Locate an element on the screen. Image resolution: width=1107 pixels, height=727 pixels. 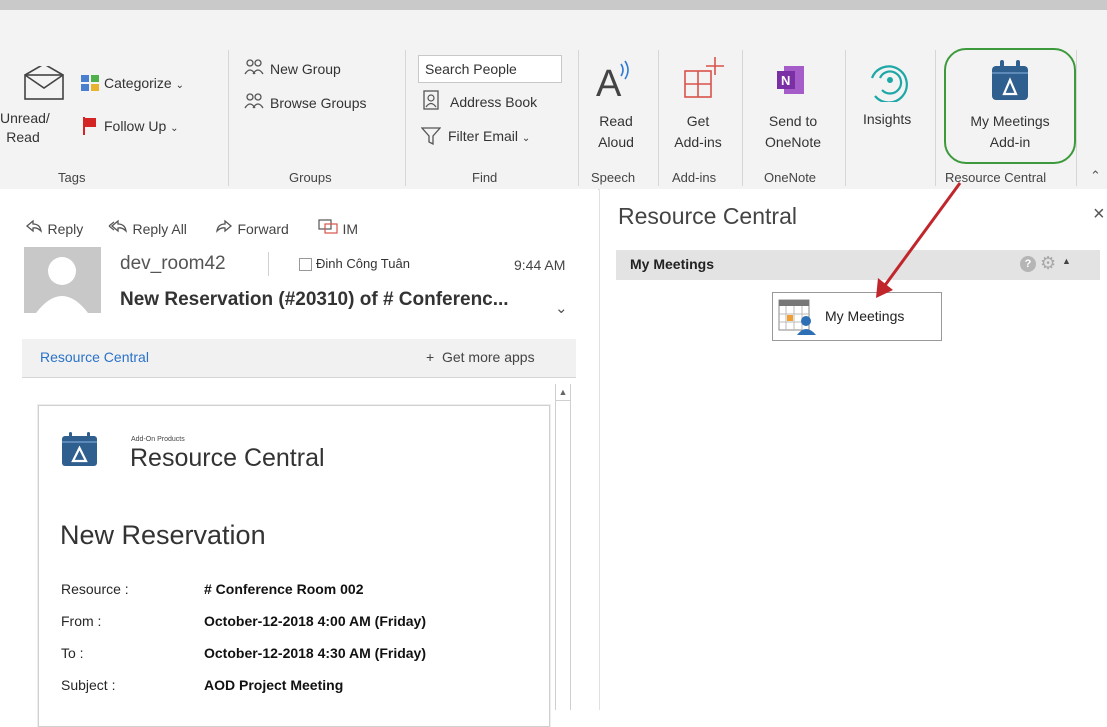
calendar-person-icon is located at coordinates (799, 319).